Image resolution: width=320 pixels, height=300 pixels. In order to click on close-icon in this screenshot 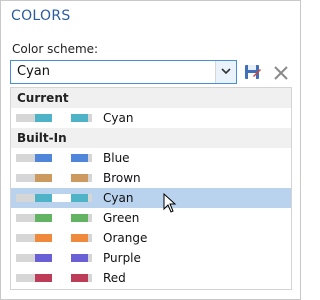, I will do `click(281, 73)`.